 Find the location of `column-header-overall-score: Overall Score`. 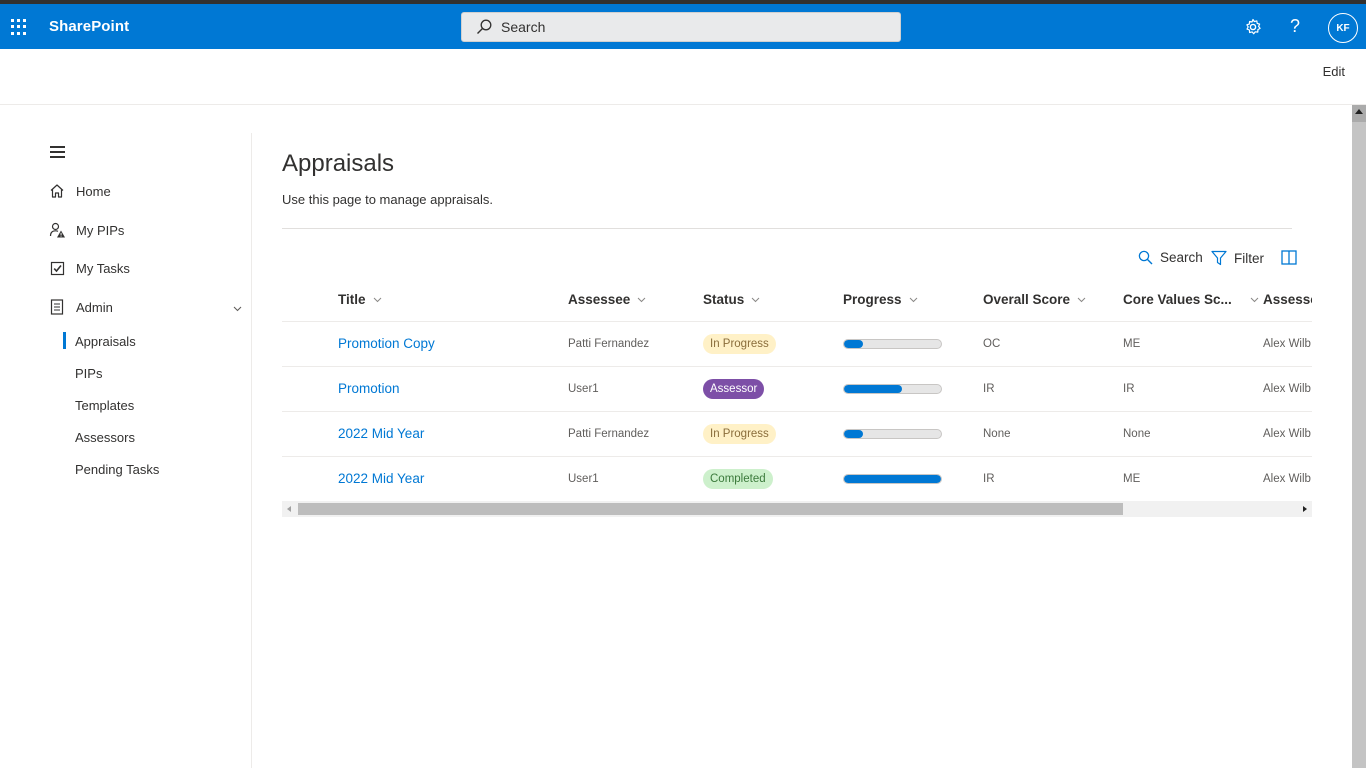

column-header-overall-score: Overall Score is located at coordinates (1053, 300).